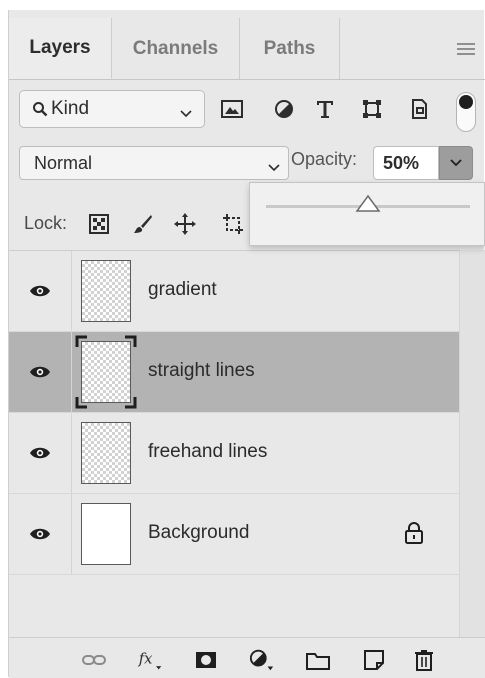  I want to click on layer-name: freehand lines, so click(207, 452).